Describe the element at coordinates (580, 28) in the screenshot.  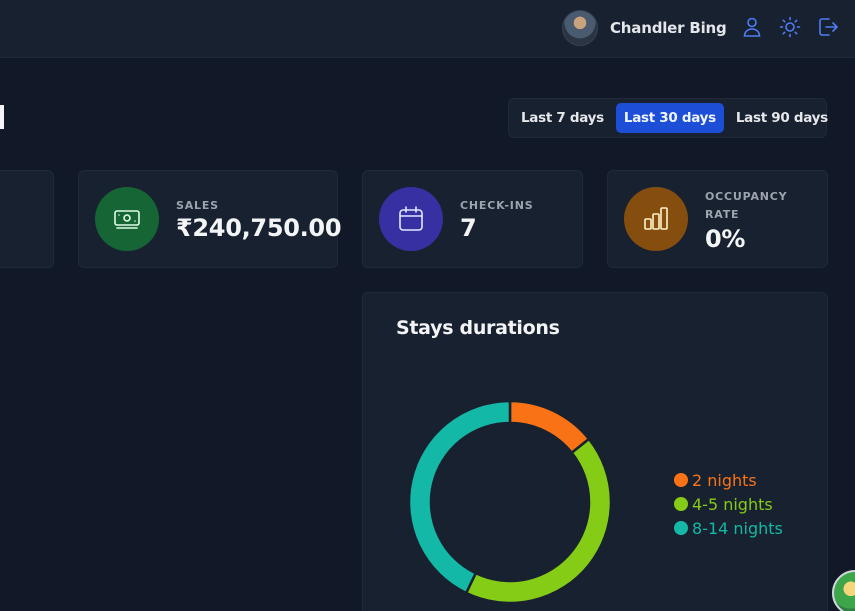
I see `user-avatar` at that location.